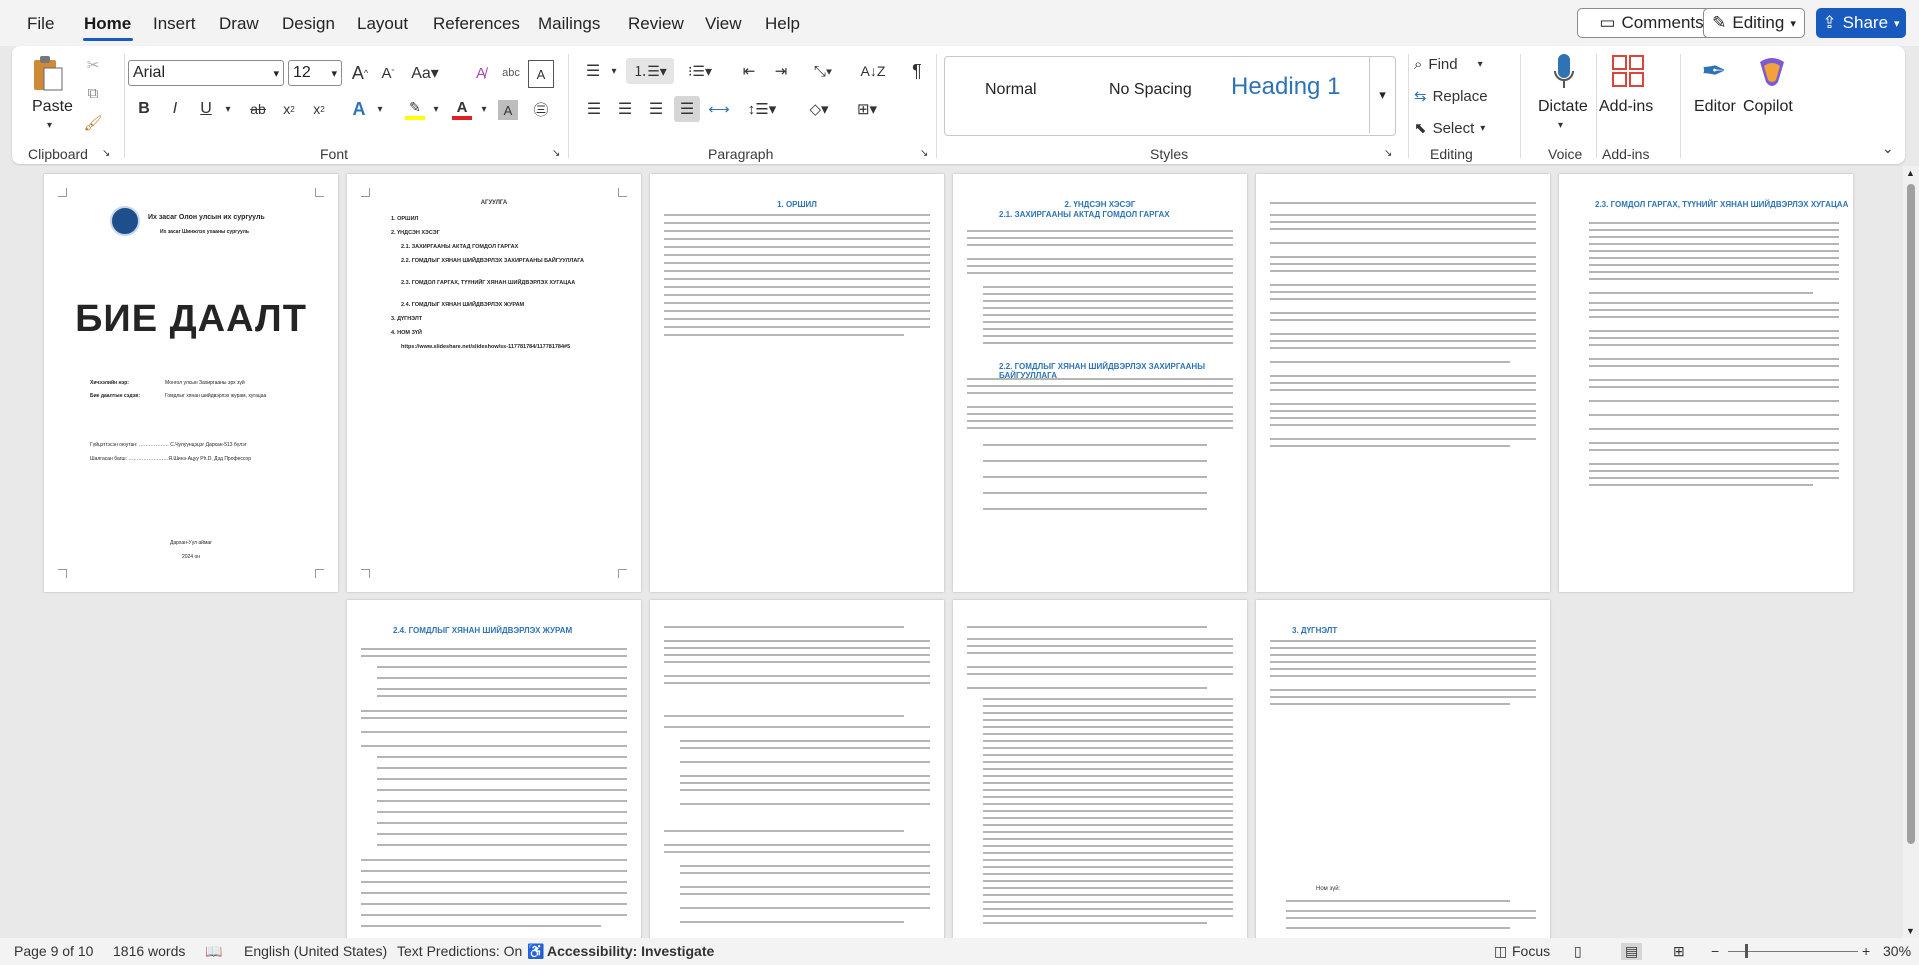 The width and height of the screenshot is (1919, 965). What do you see at coordinates (508, 110) in the screenshot?
I see `character-shading-icon: A` at bounding box center [508, 110].